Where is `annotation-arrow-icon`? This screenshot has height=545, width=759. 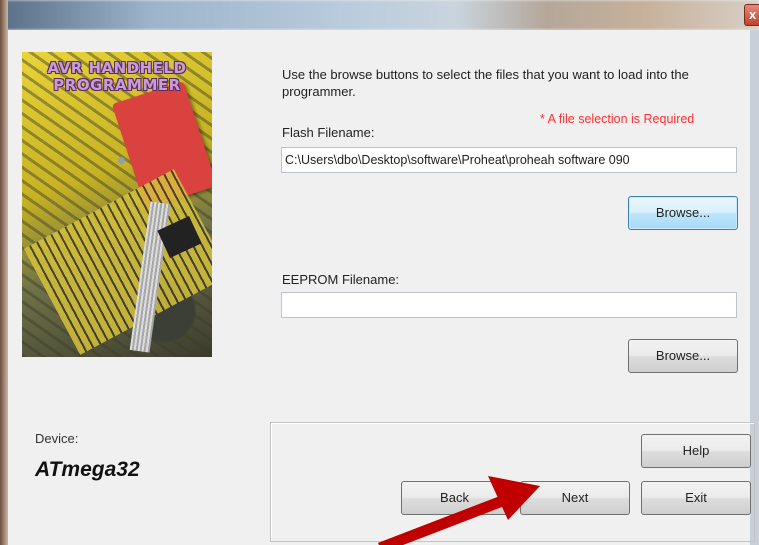
annotation-arrow-icon is located at coordinates (459, 510).